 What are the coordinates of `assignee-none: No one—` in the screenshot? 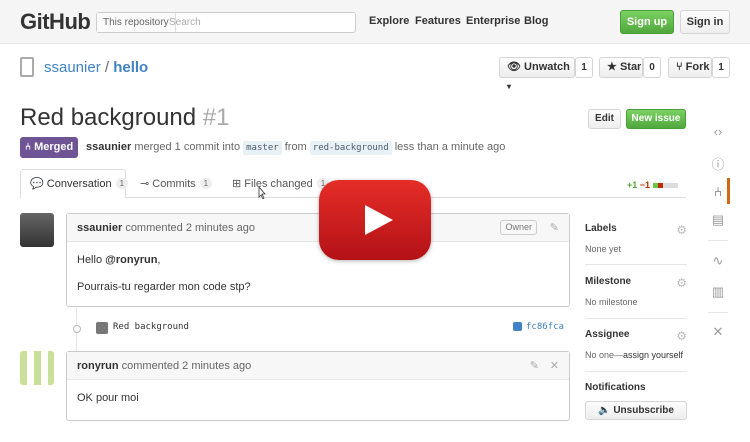 It's located at (604, 355).